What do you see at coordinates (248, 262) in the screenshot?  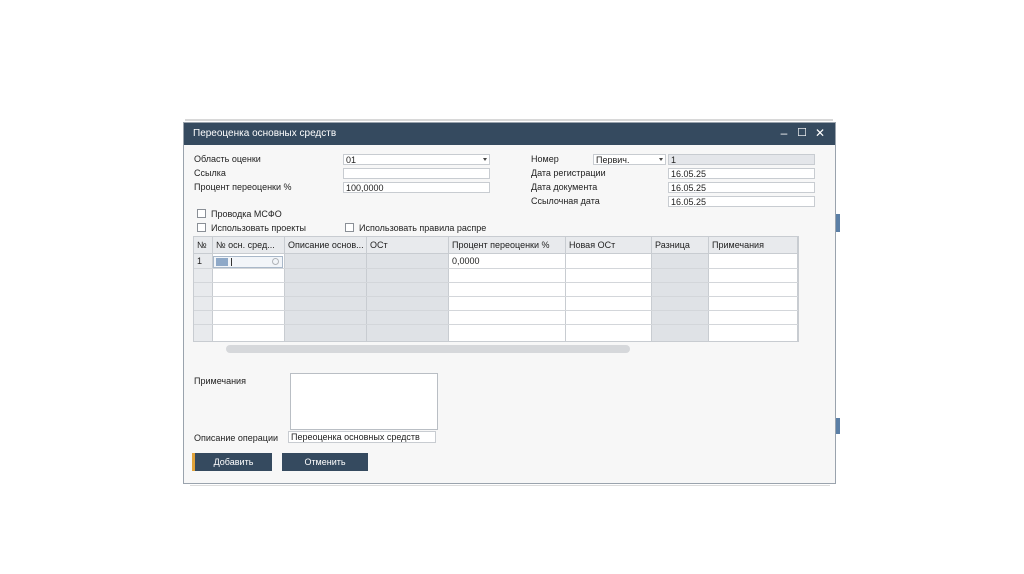 I see `active-asset-cell` at bounding box center [248, 262].